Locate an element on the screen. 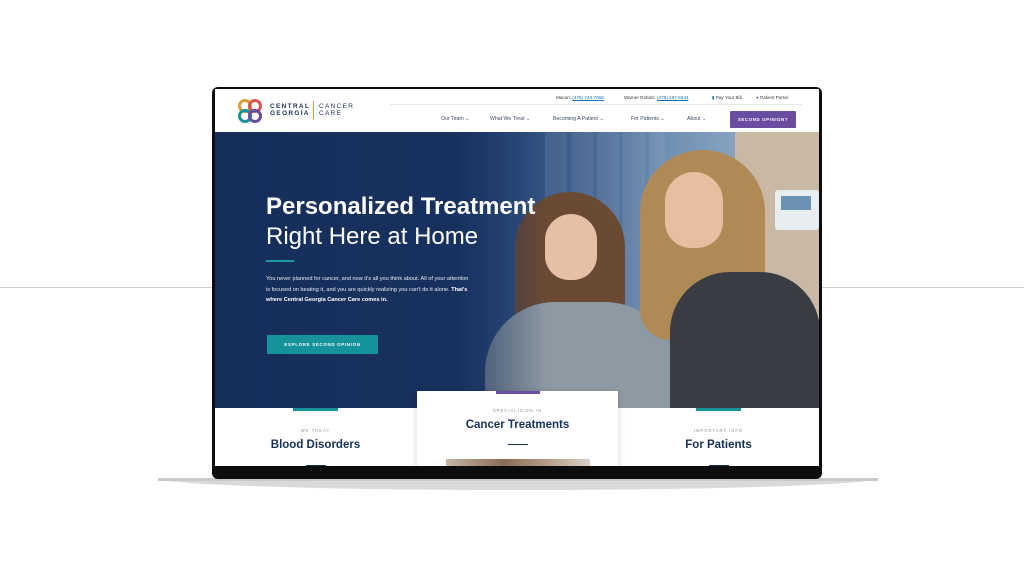  nav-label: What We Treat is located at coordinates (507, 119).